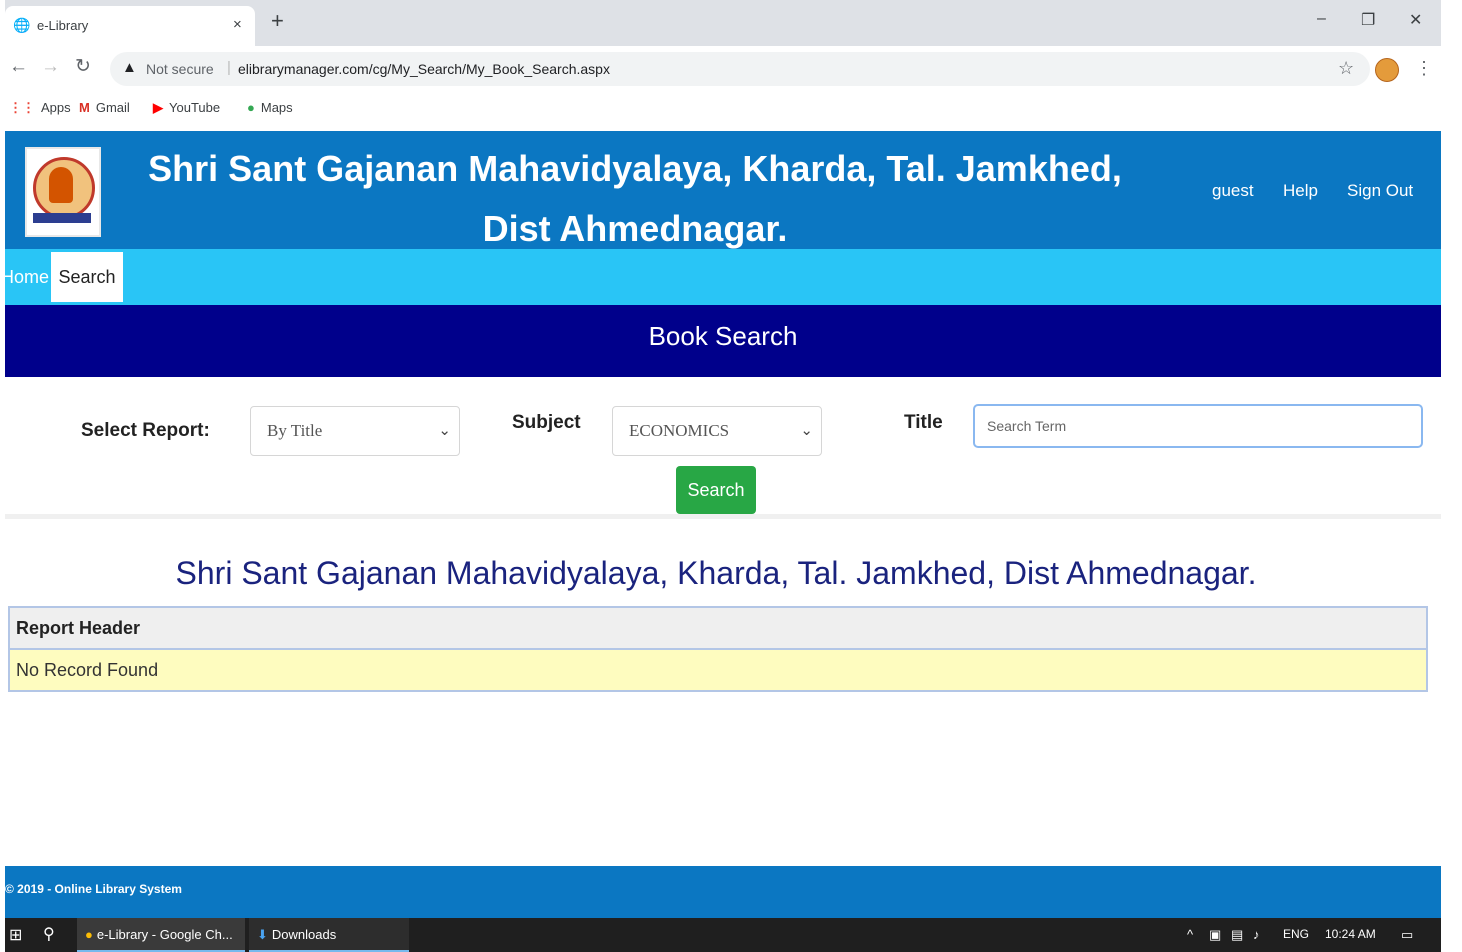 The width and height of the screenshot is (1462, 952). Describe the element at coordinates (723, 892) in the screenshot. I see `site-footer: © 2019 - Online Library System` at that location.